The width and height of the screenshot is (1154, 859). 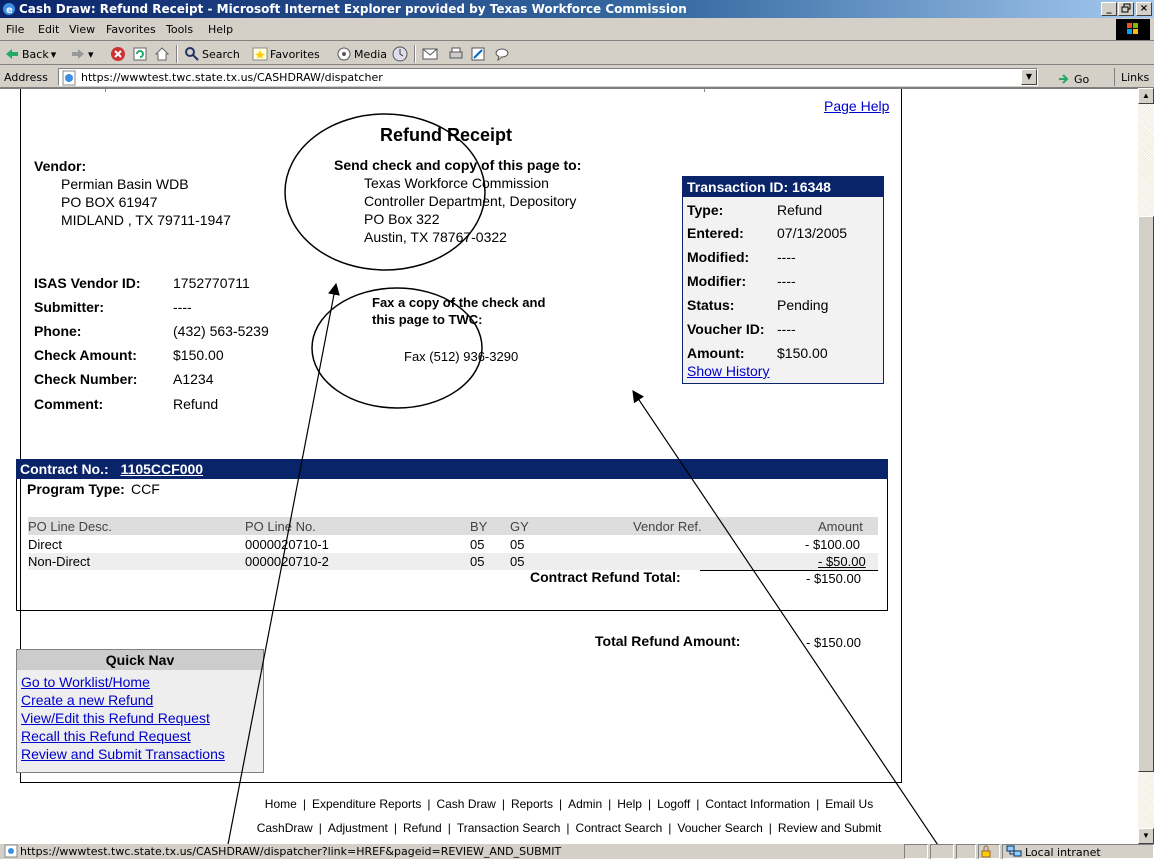 I want to click on lock-icon, so click(x=986, y=851).